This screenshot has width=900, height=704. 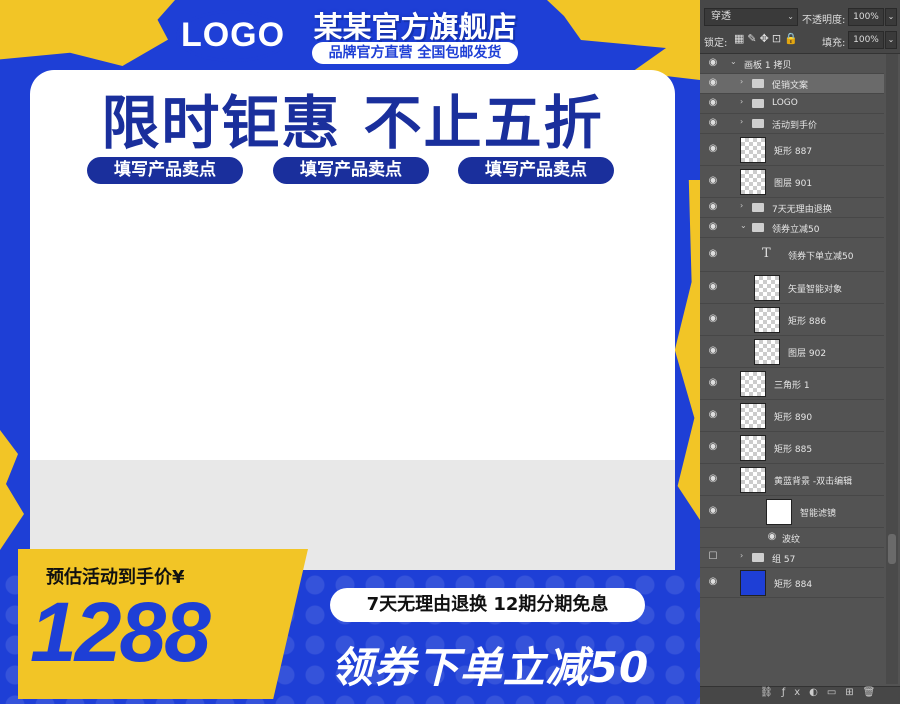 I want to click on fill-label: 填充:, so click(x=834, y=43).